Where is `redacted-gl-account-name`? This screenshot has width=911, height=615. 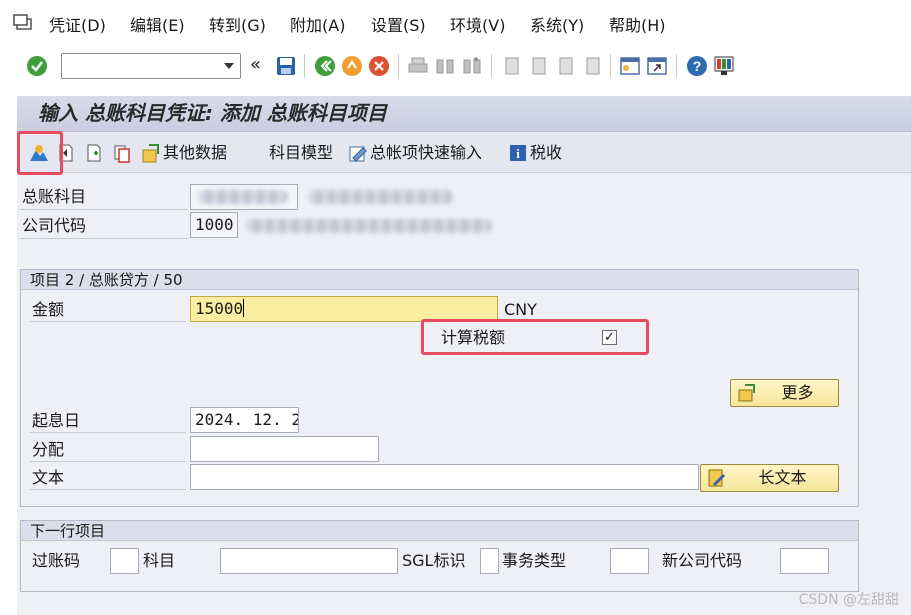
redacted-gl-account-name is located at coordinates (380, 197).